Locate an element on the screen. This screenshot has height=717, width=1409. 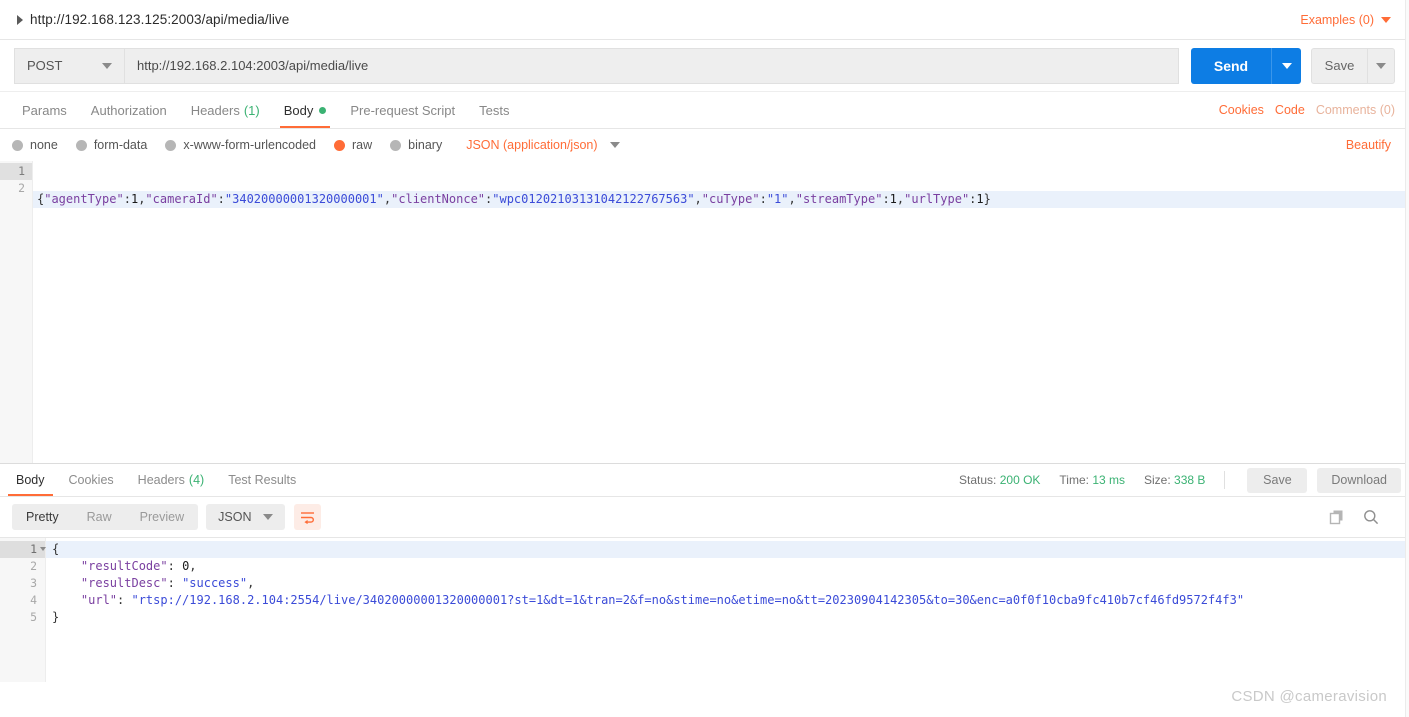
response-tab-cookies: Cookies is located at coordinates (91, 480).